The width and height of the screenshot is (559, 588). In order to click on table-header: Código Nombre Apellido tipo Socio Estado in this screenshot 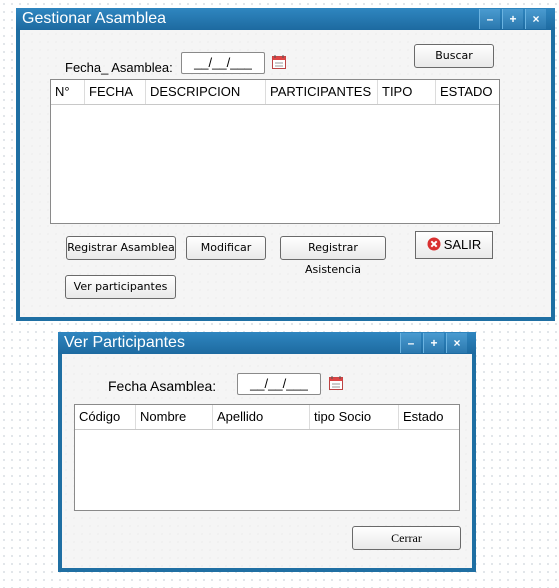, I will do `click(267, 417)`.